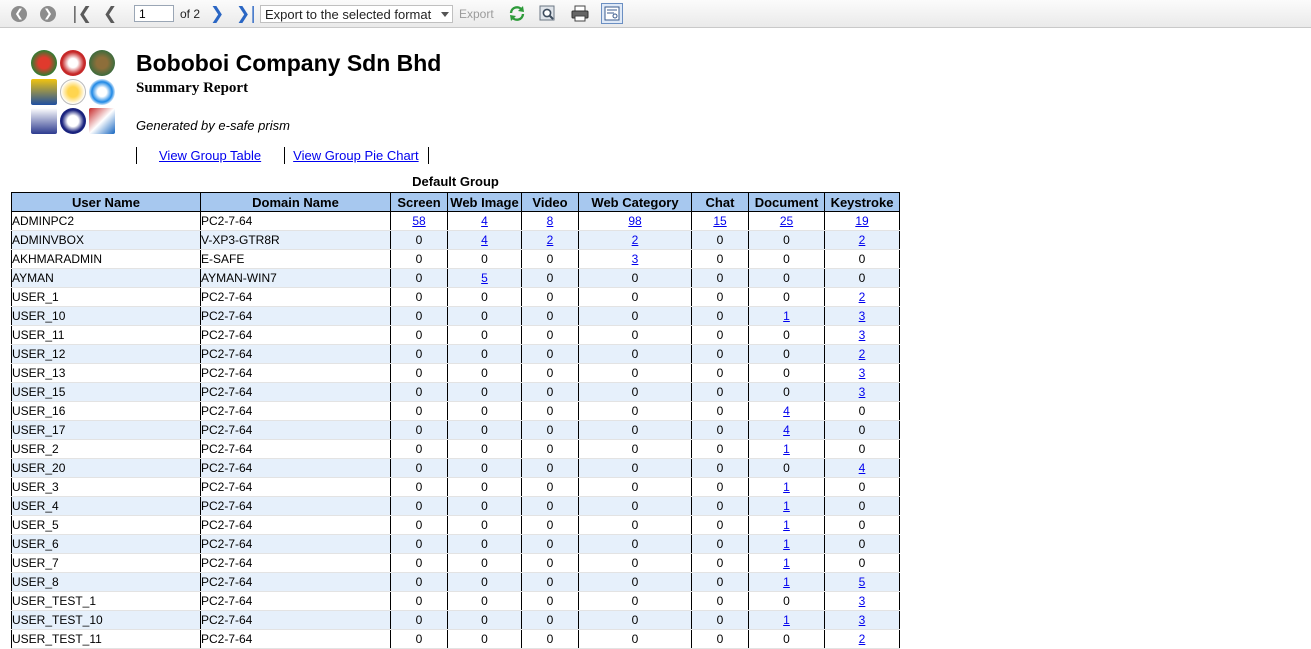  What do you see at coordinates (484, 202) in the screenshot?
I see `column-header-web-image: Web Image` at bounding box center [484, 202].